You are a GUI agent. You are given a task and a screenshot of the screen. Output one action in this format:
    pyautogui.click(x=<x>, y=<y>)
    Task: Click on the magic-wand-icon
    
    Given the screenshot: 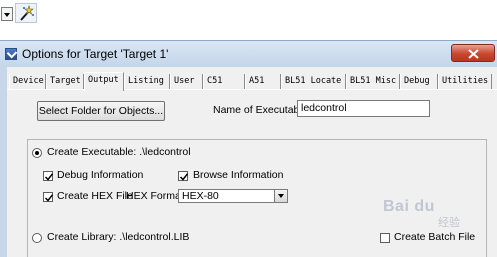 What is the action you would take?
    pyautogui.click(x=26, y=13)
    